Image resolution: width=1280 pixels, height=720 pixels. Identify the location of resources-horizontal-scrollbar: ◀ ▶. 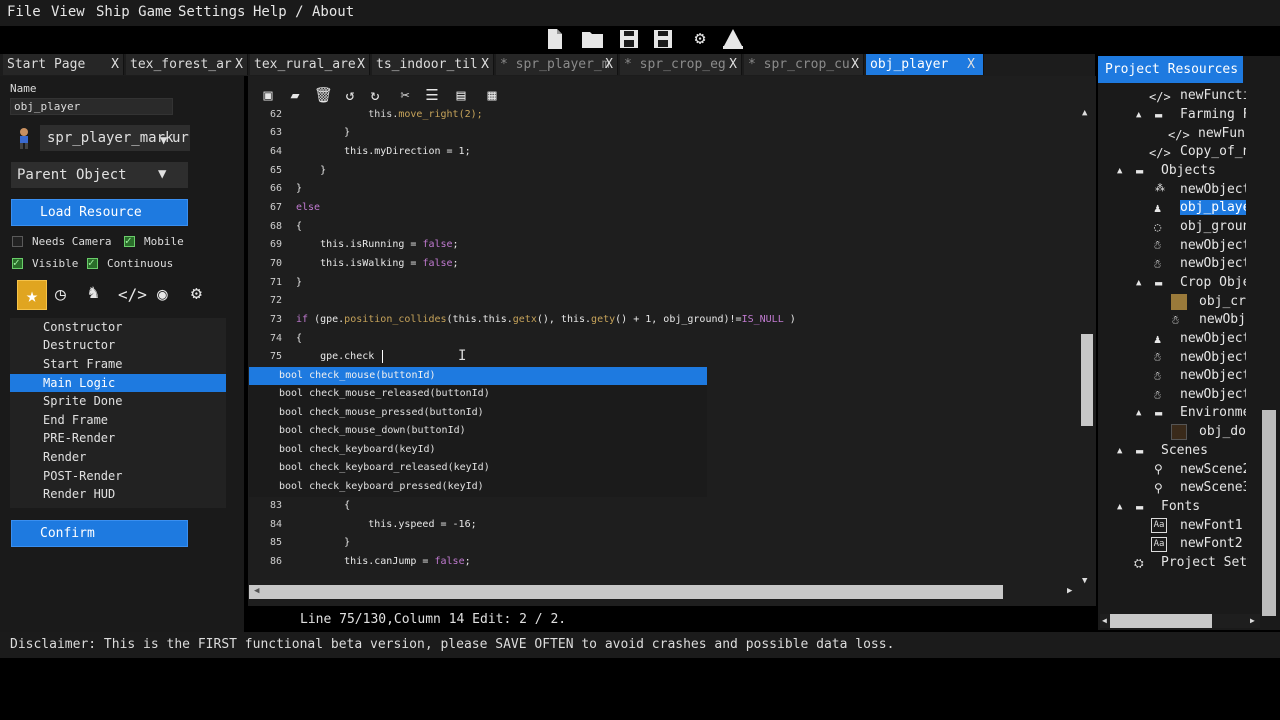
(1180, 621).